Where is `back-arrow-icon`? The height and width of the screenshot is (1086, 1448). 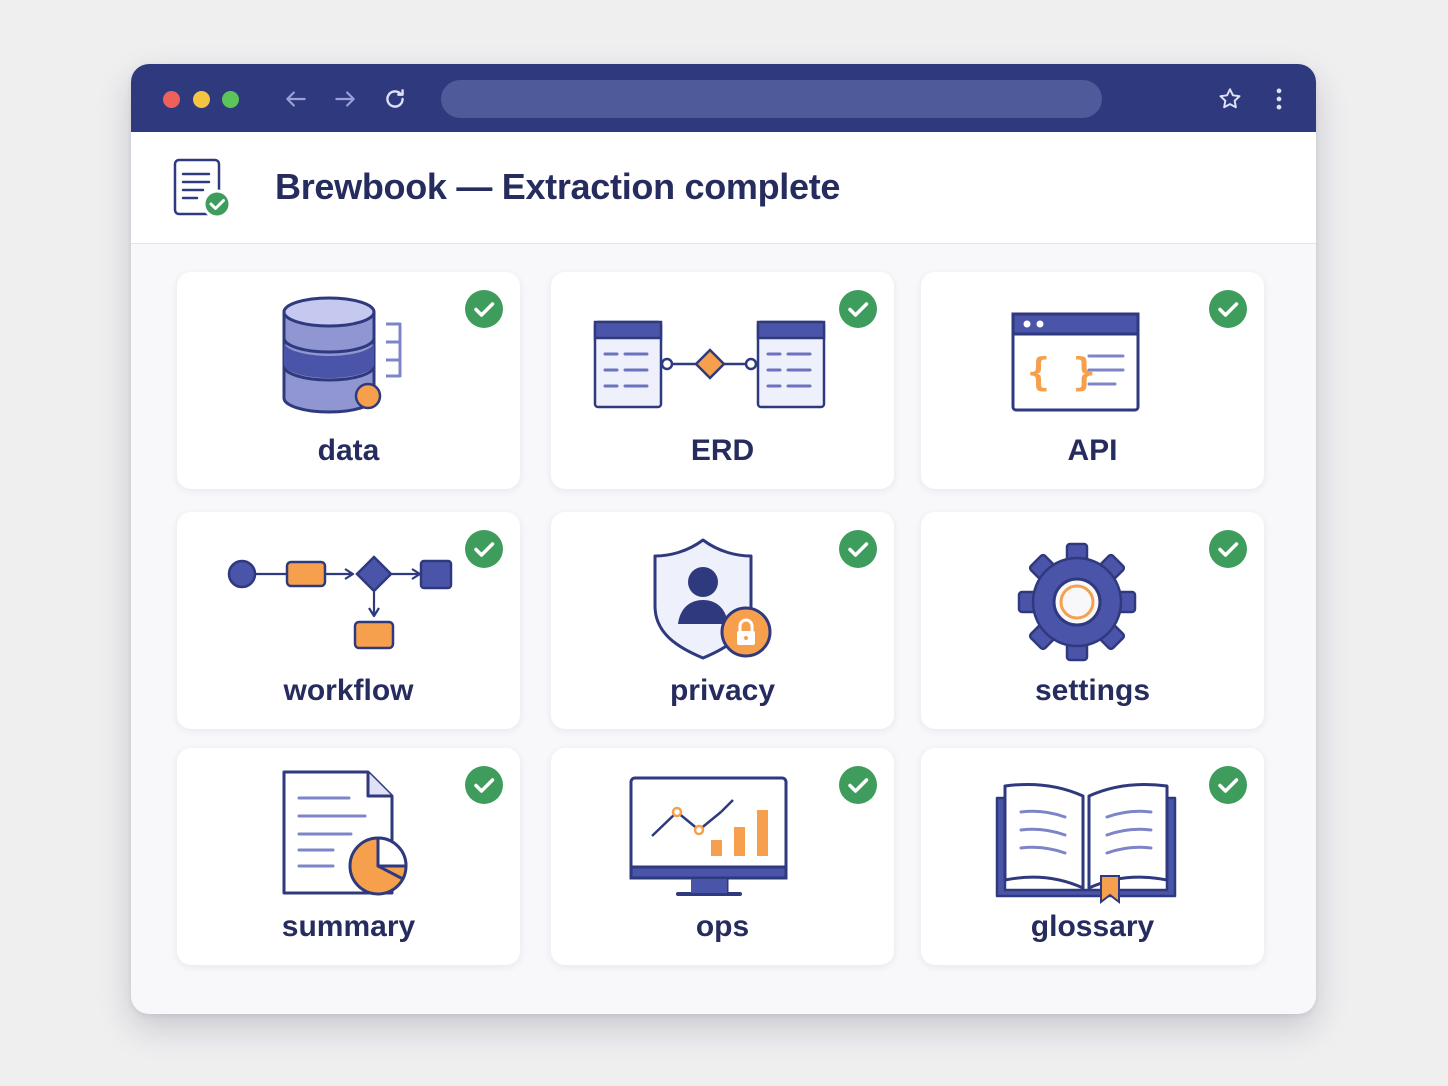 back-arrow-icon is located at coordinates (296, 99).